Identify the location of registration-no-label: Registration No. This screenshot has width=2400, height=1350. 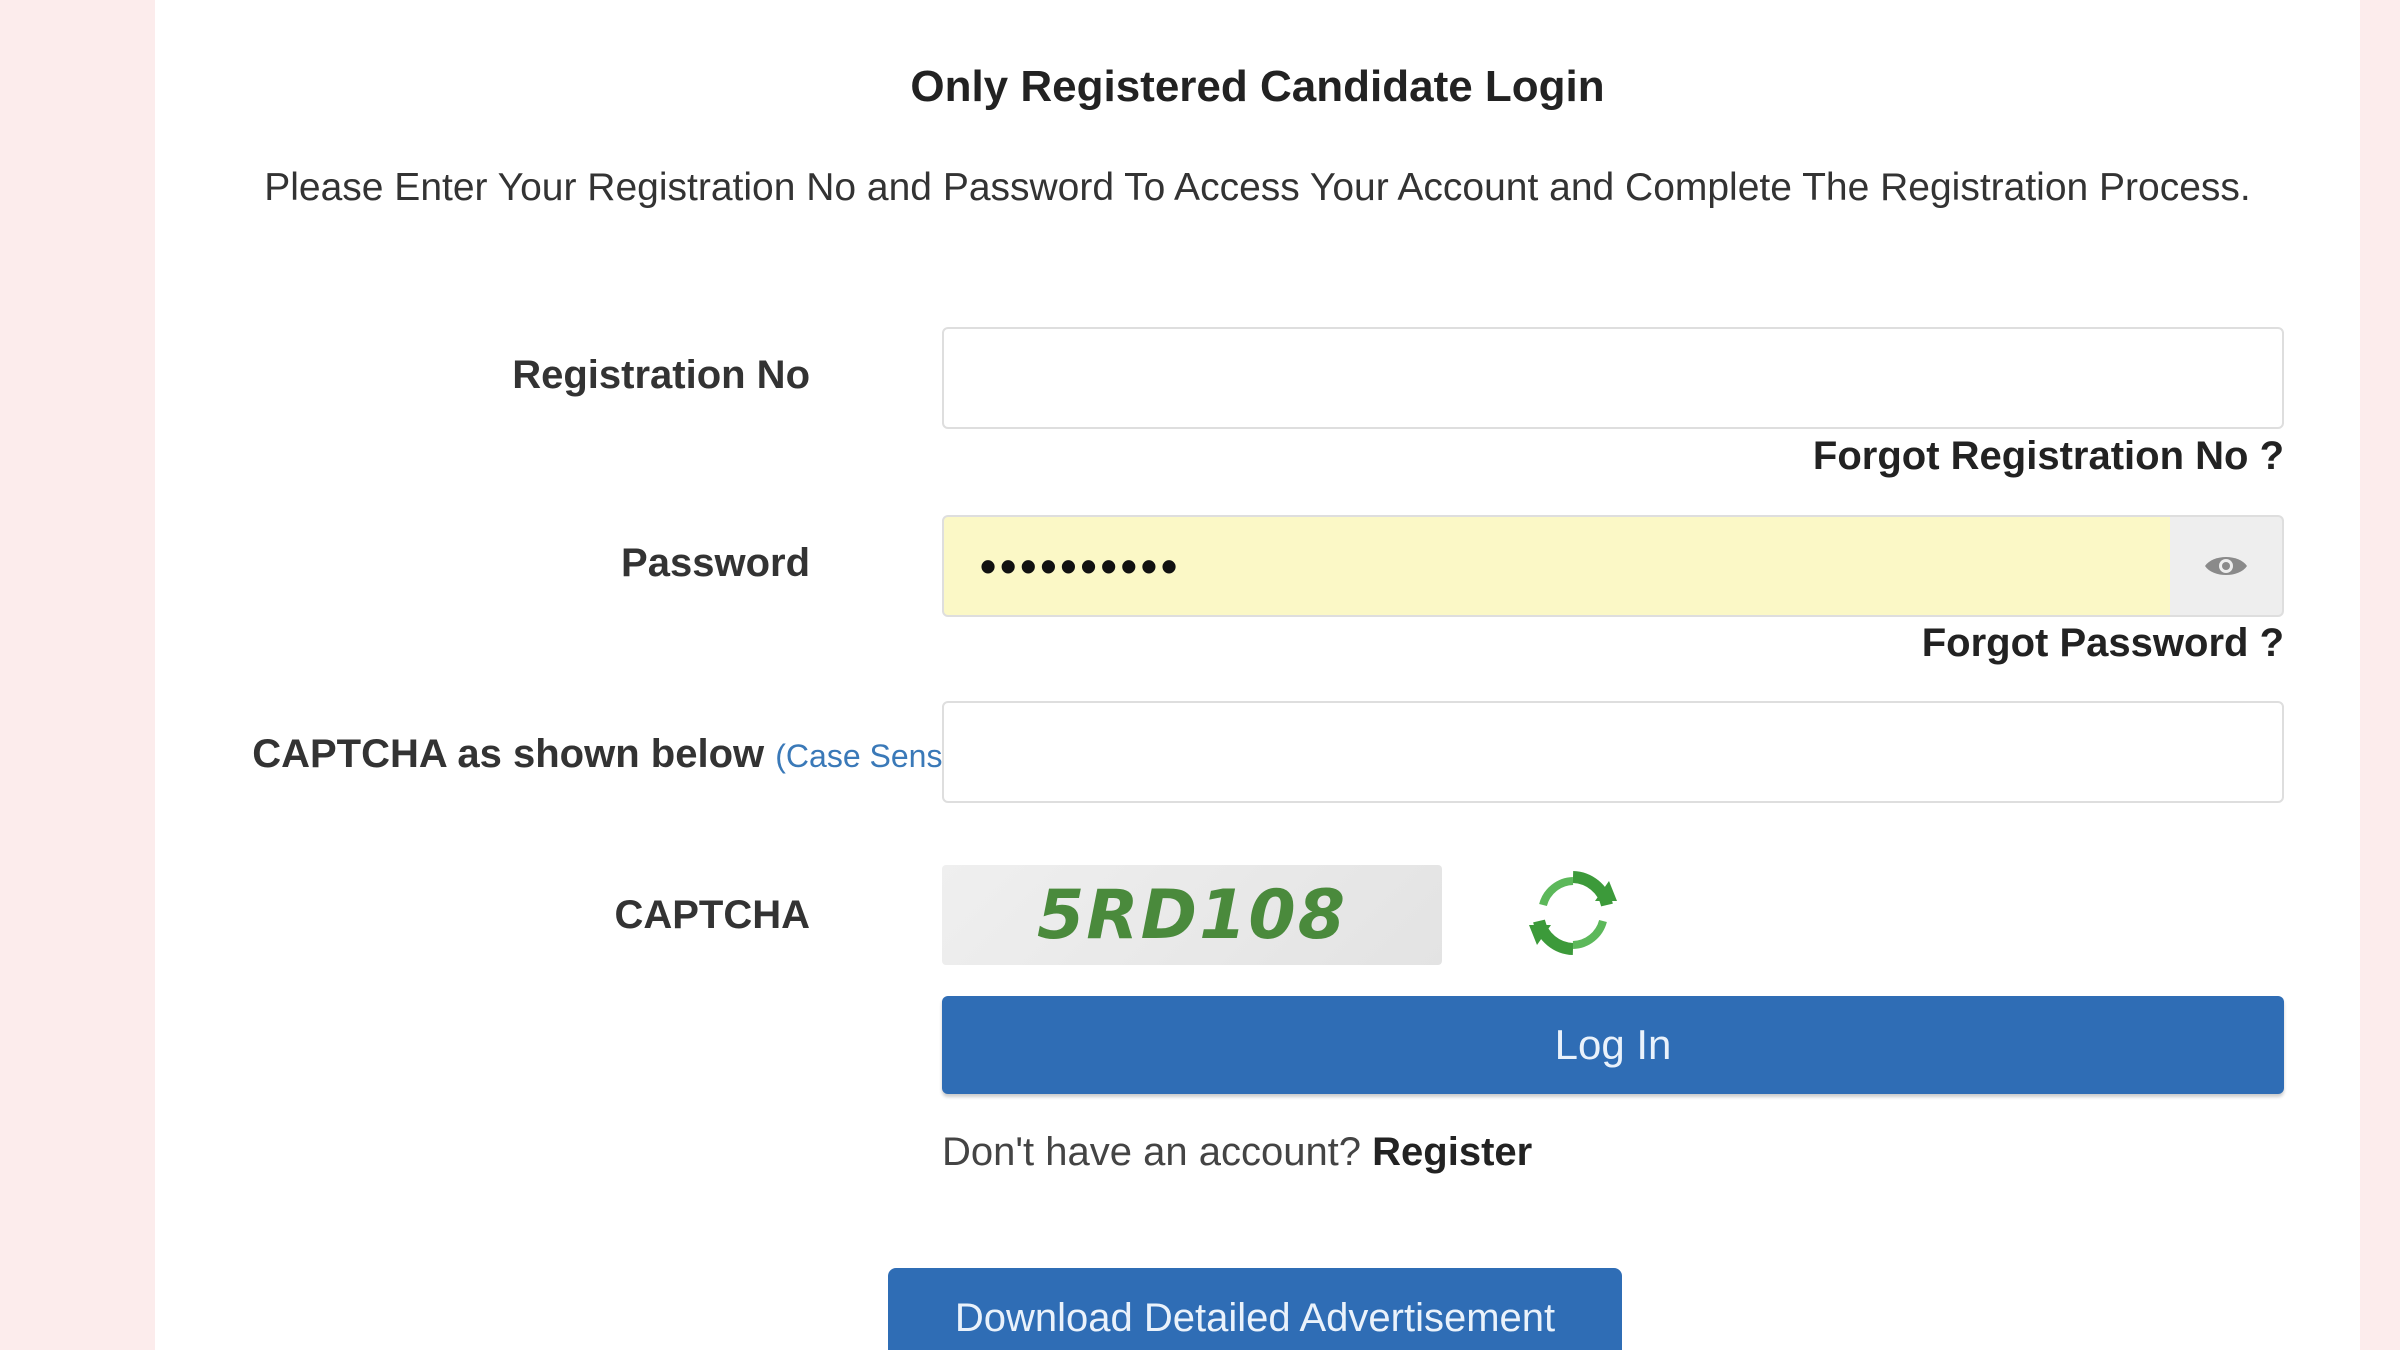
(661, 375).